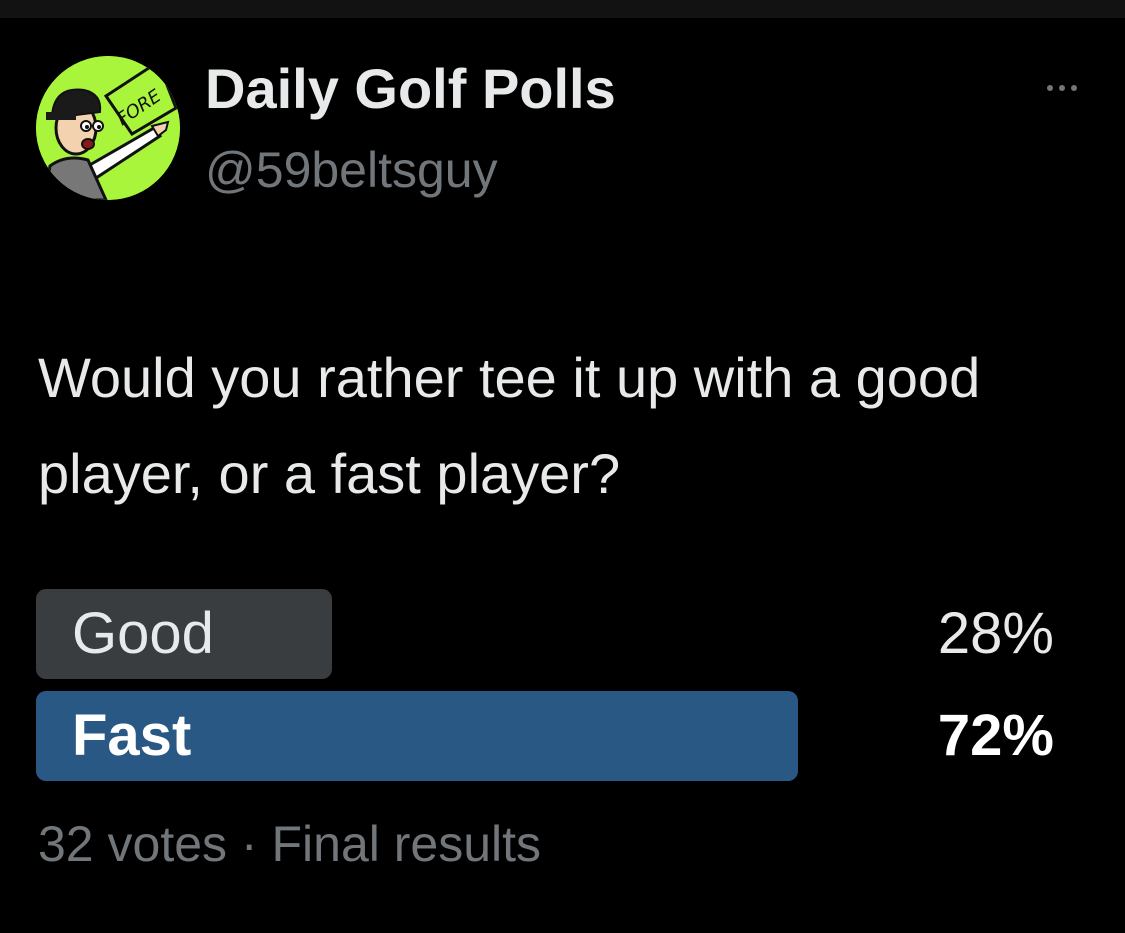 The height and width of the screenshot is (933, 1125). I want to click on poll-vote-count: 32 votes, so click(133, 844).